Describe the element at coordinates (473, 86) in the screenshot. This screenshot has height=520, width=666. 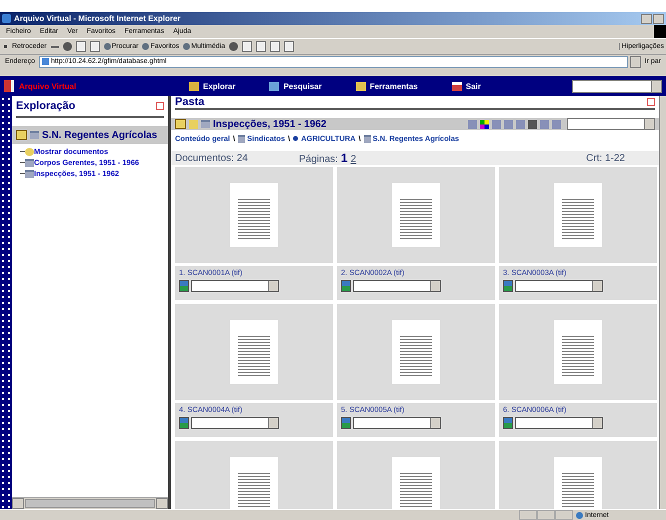
I see `nav-link-label: Sair` at that location.